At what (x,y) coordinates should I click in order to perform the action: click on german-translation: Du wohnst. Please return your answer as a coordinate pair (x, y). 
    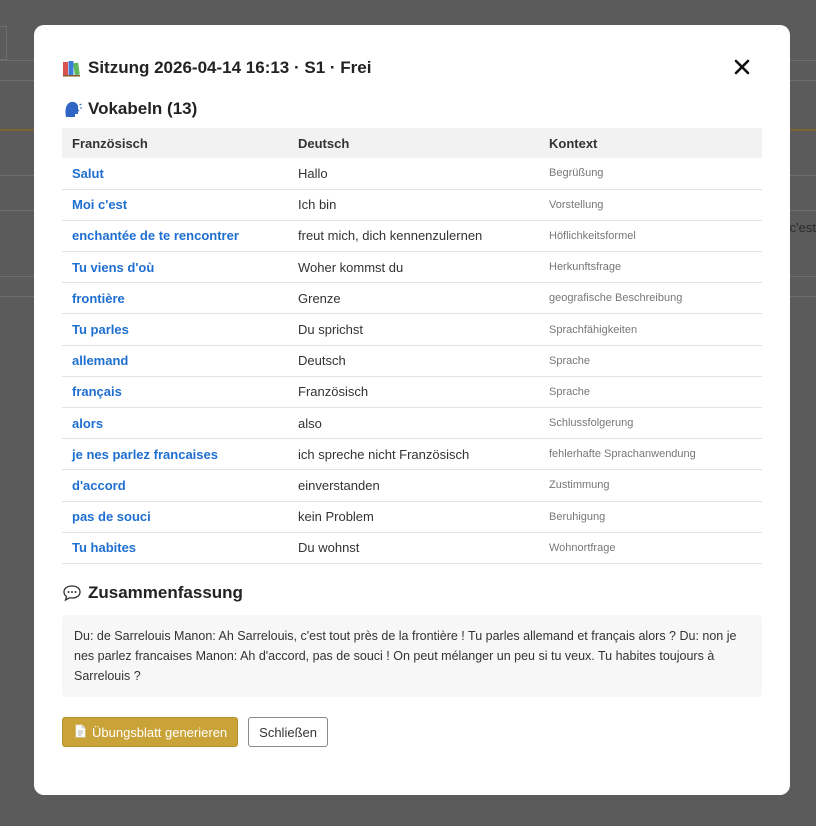
    Looking at the image, I should click on (413, 548).